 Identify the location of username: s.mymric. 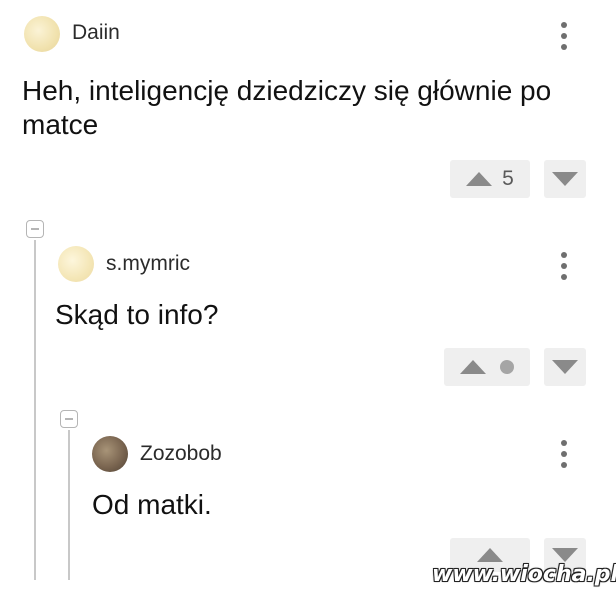
(148, 264).